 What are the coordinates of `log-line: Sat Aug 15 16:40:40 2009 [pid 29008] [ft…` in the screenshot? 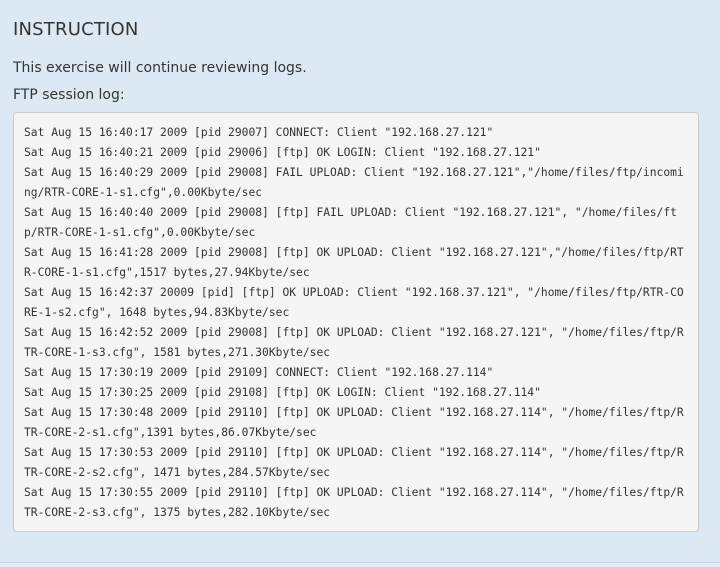 It's located at (350, 222).